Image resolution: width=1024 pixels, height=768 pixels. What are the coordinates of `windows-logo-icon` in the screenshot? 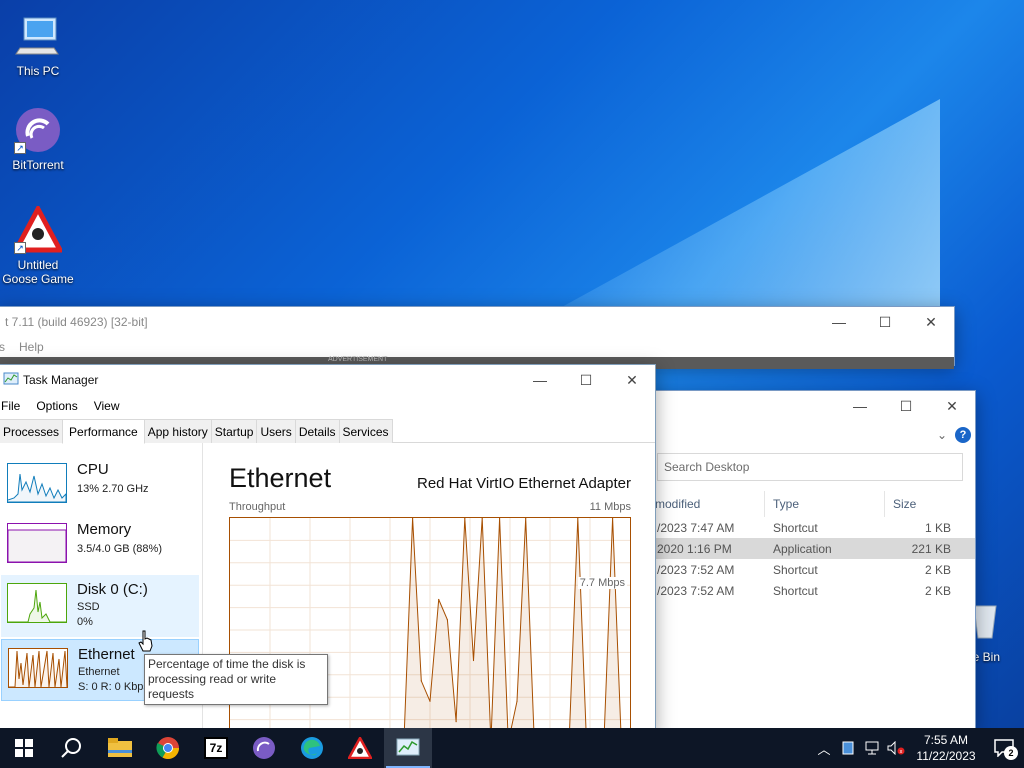 It's located at (24, 748).